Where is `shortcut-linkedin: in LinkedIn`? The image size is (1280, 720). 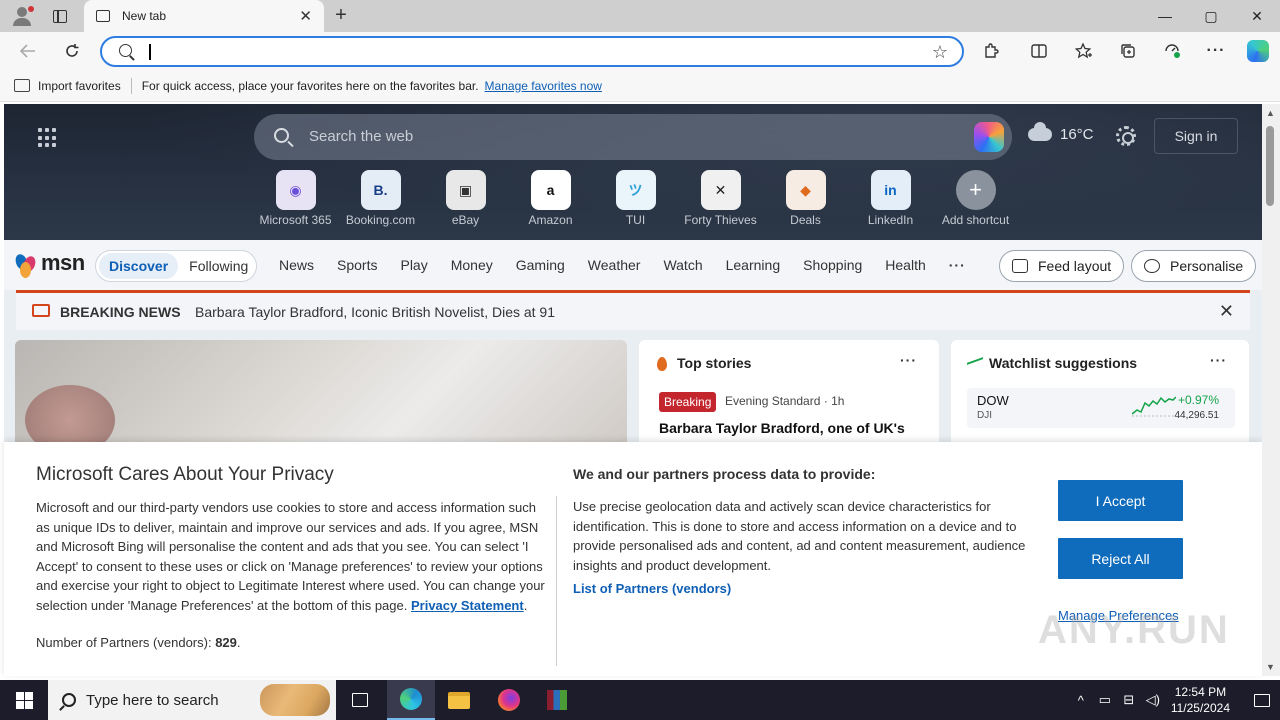
shortcut-linkedin: in LinkedIn is located at coordinates (890, 198).